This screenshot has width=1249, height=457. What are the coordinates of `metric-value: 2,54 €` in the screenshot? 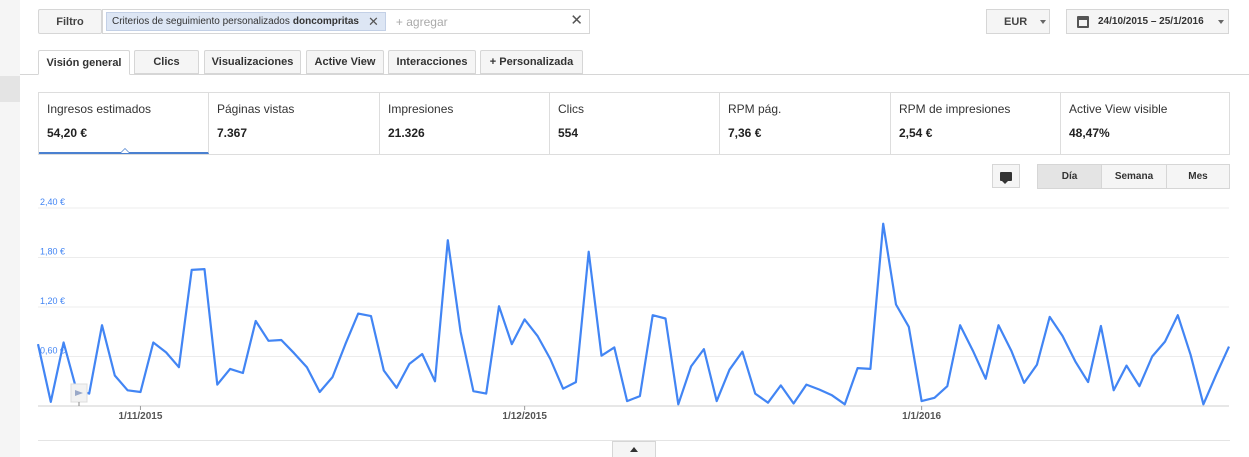 It's located at (916, 133).